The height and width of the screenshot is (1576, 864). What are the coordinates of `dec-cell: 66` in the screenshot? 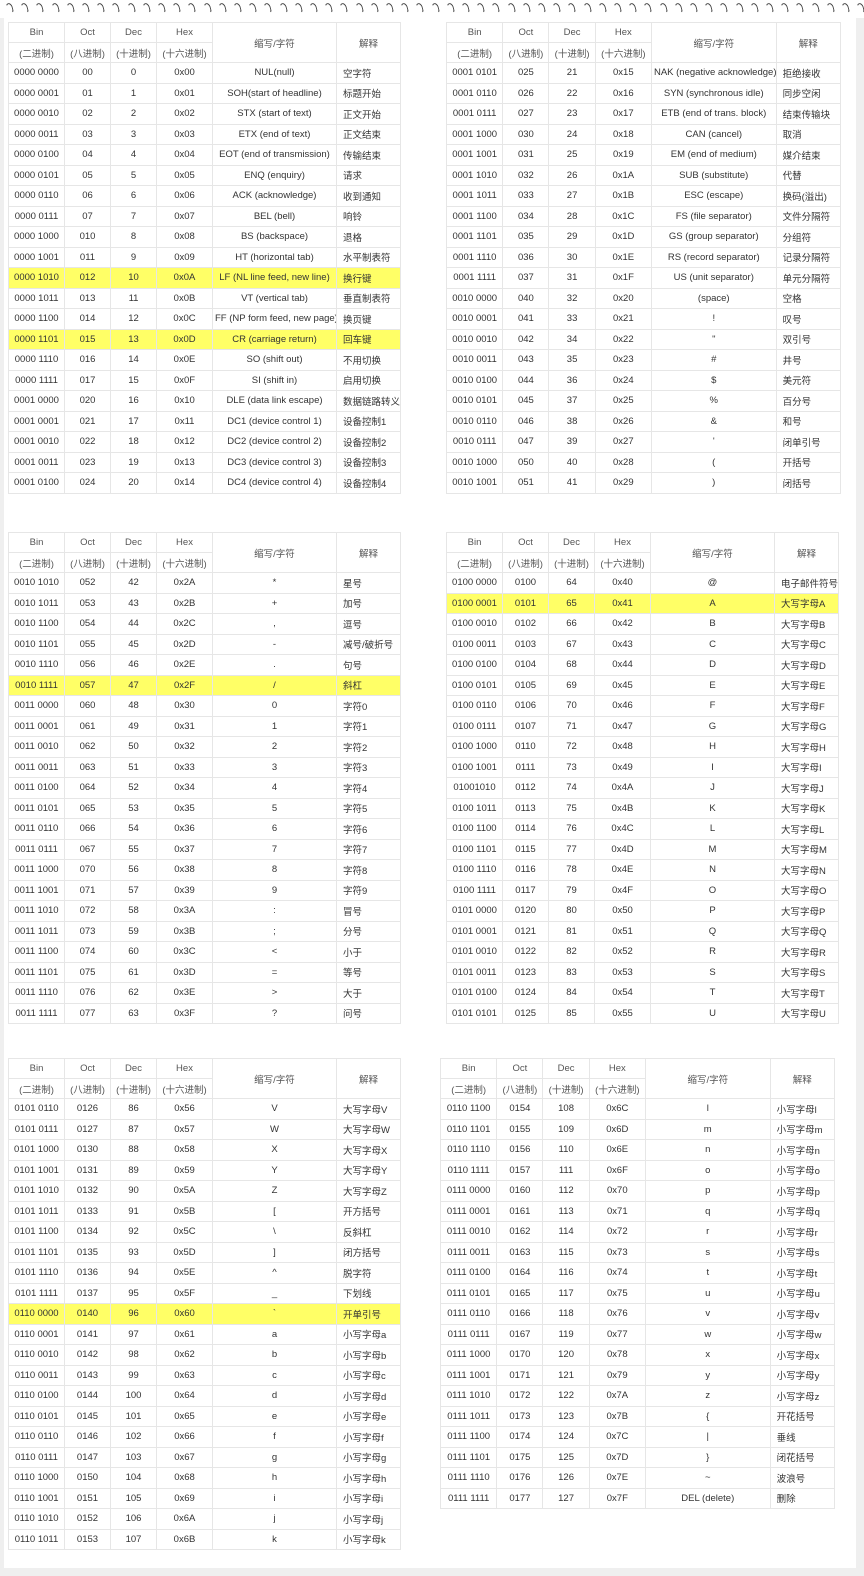 It's located at (571, 624).